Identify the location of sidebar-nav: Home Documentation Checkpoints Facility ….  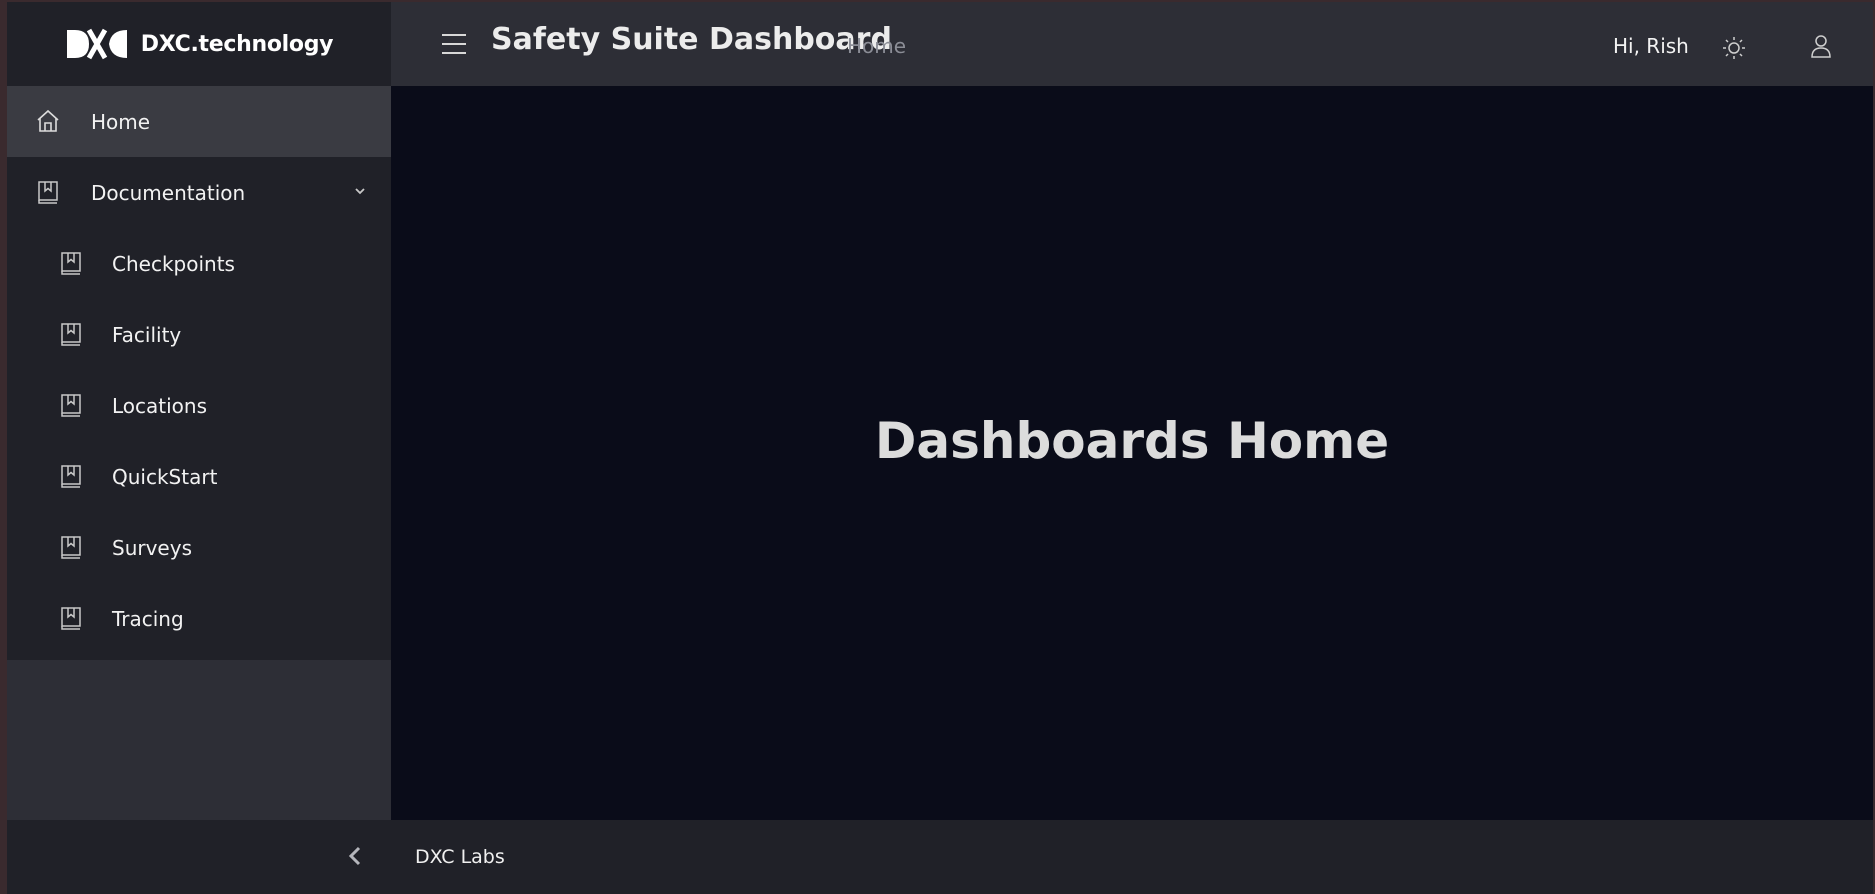
(199, 373).